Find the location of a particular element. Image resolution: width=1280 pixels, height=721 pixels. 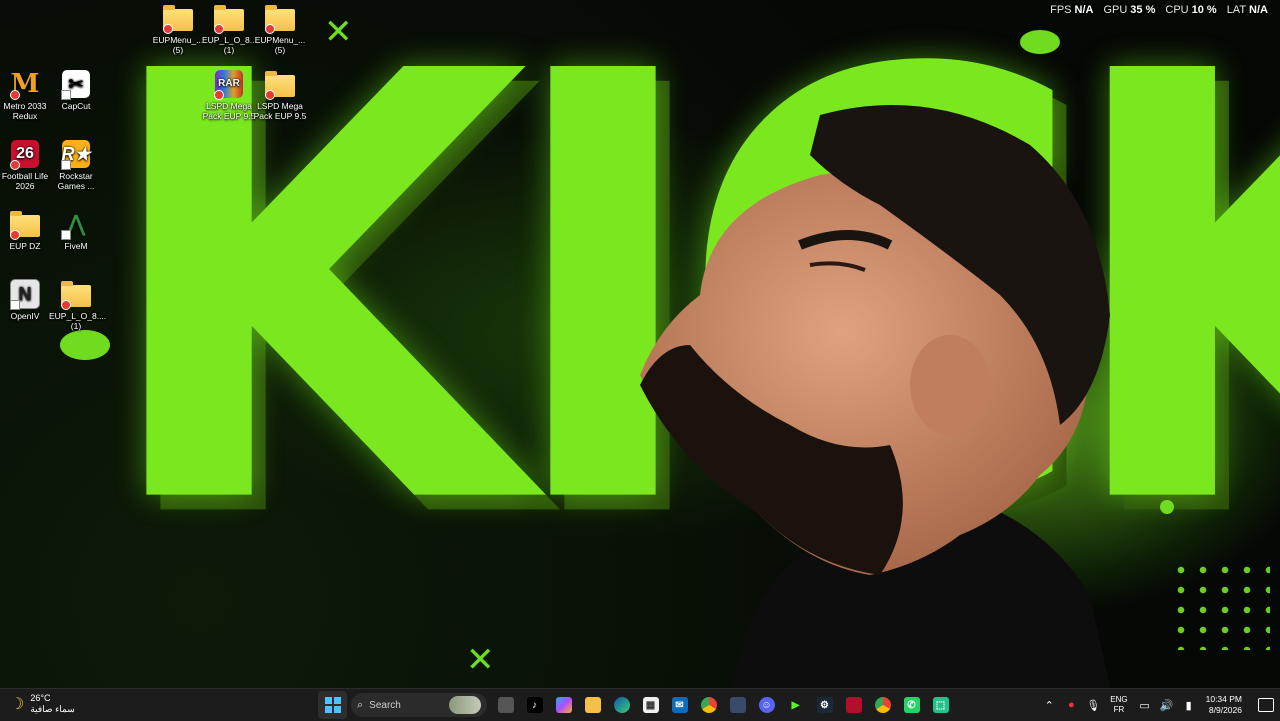

start-button is located at coordinates (332, 705).